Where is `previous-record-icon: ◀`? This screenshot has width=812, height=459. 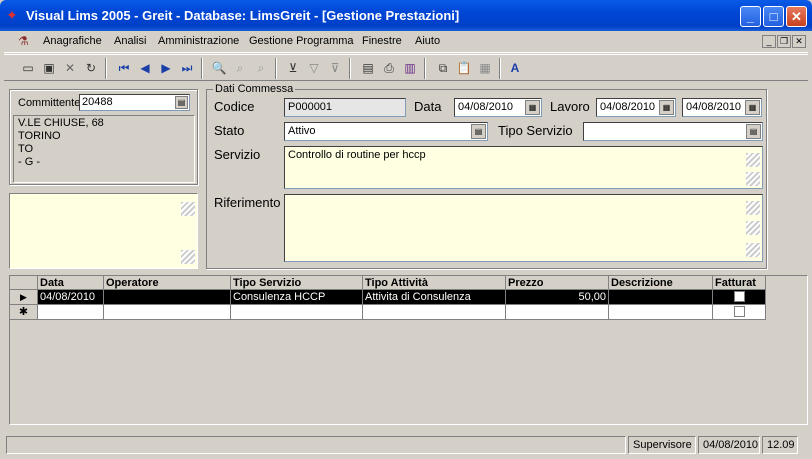 previous-record-icon: ◀ is located at coordinates (145, 68).